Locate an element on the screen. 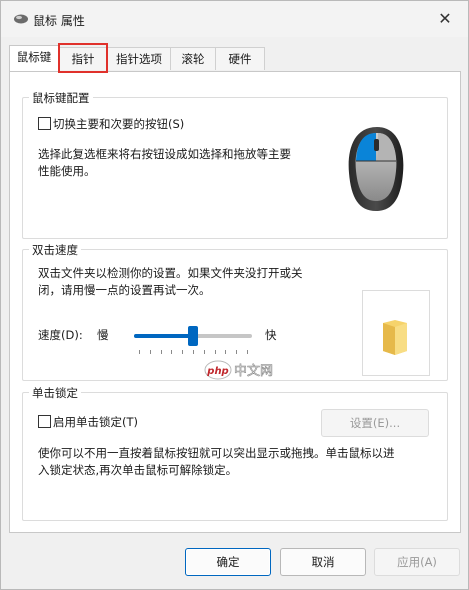 This screenshot has width=469, height=590. speed-slider-thumb is located at coordinates (193, 336).